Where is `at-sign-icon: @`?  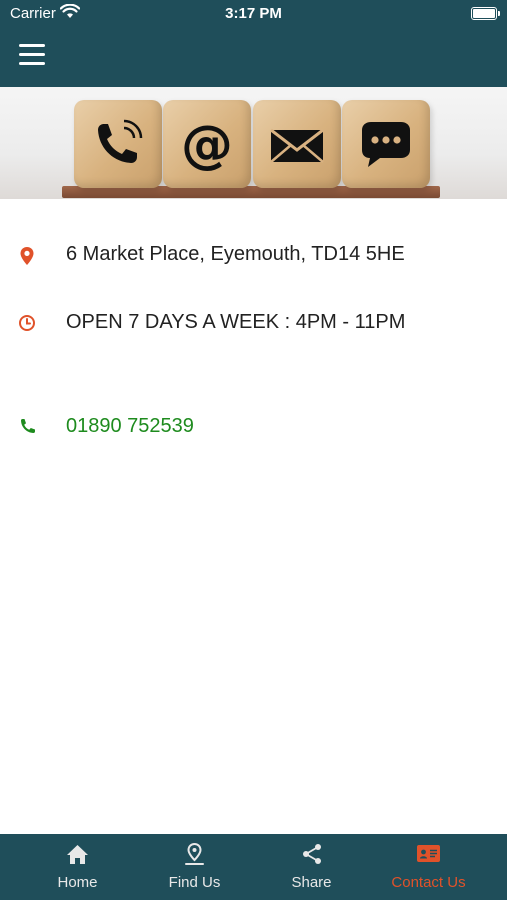
at-sign-icon: @ is located at coordinates (207, 145).